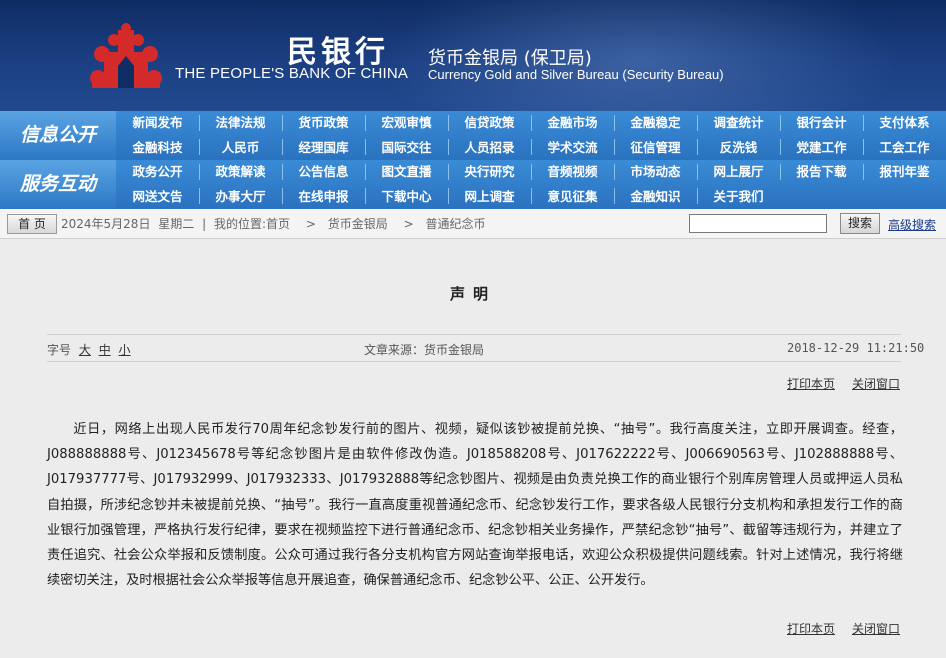  Describe the element at coordinates (157, 197) in the screenshot. I see `nav-item: 网送文告` at that location.